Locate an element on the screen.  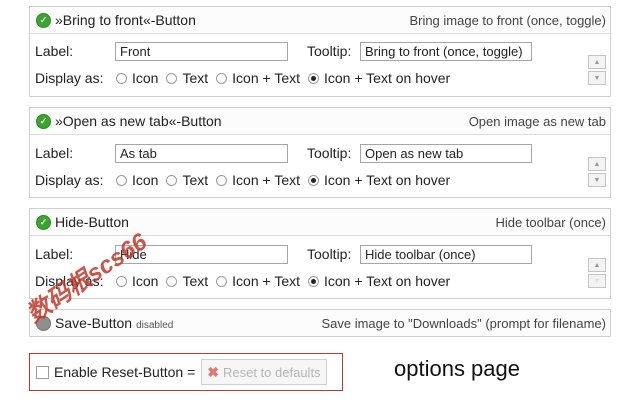
panel-description: Hide toolbar (once) is located at coordinates (550, 222).